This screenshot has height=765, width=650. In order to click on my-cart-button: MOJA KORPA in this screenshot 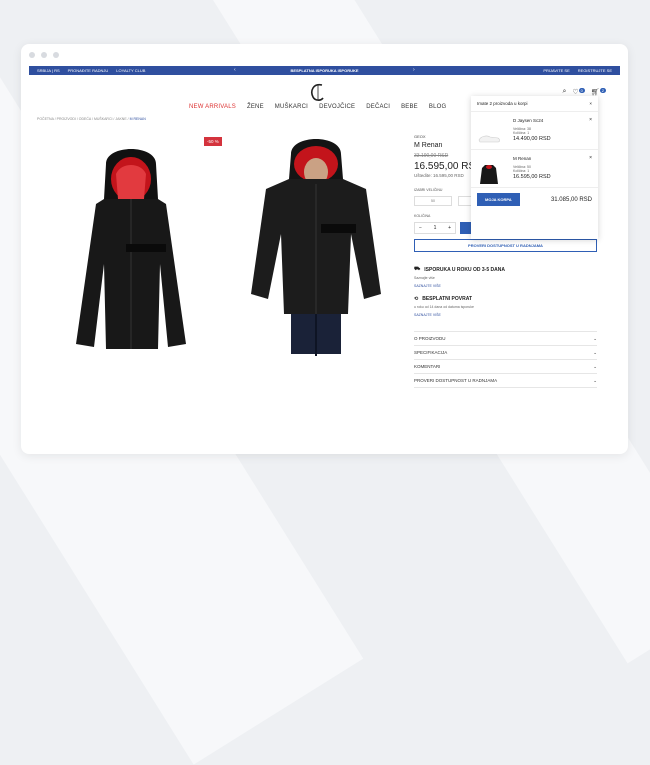, I will do `click(498, 199)`.